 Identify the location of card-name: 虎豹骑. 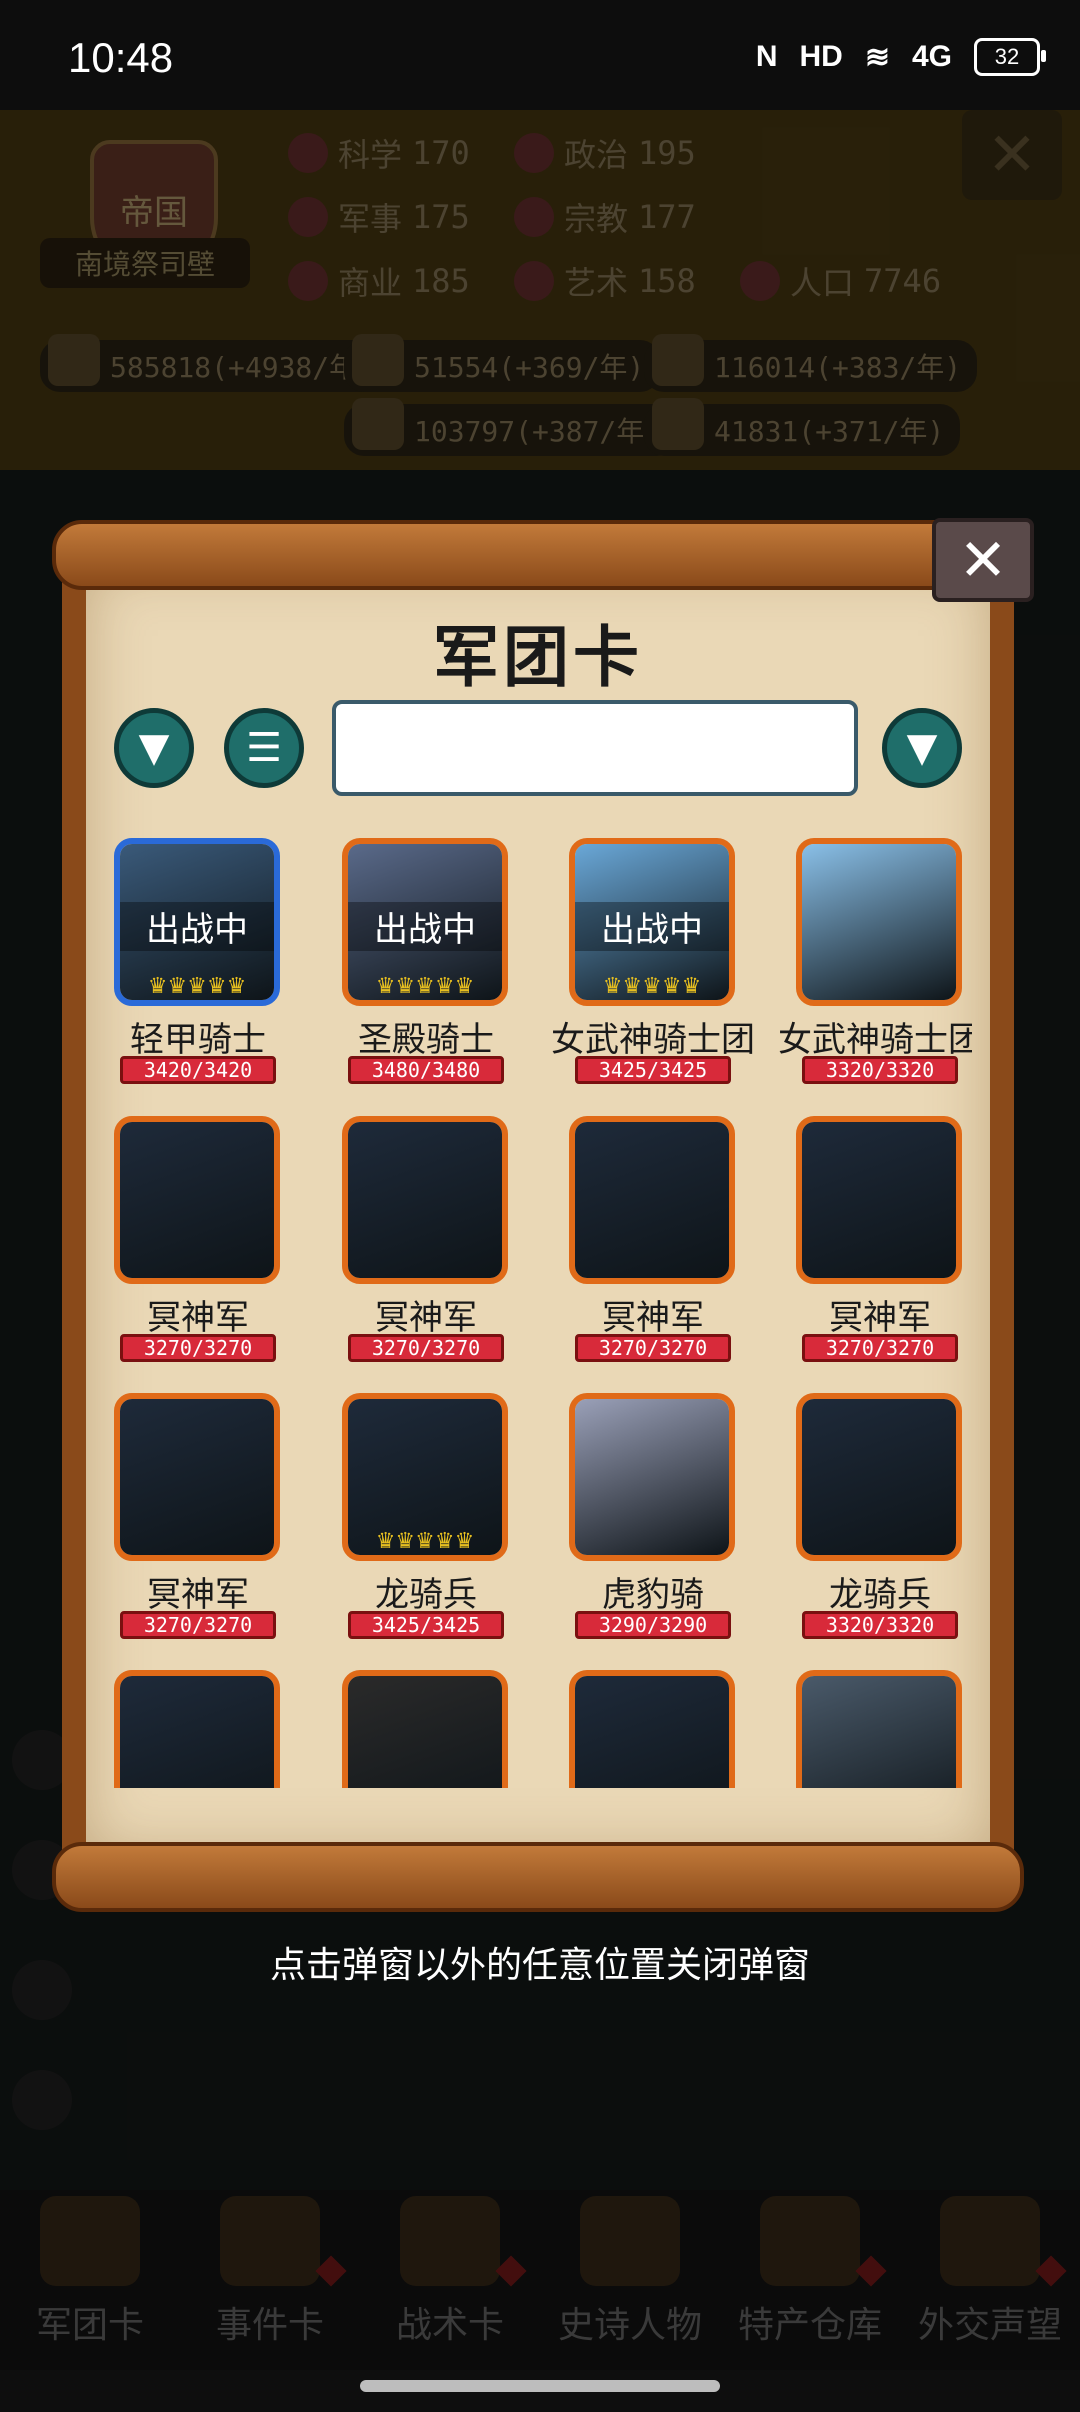
(653, 1595).